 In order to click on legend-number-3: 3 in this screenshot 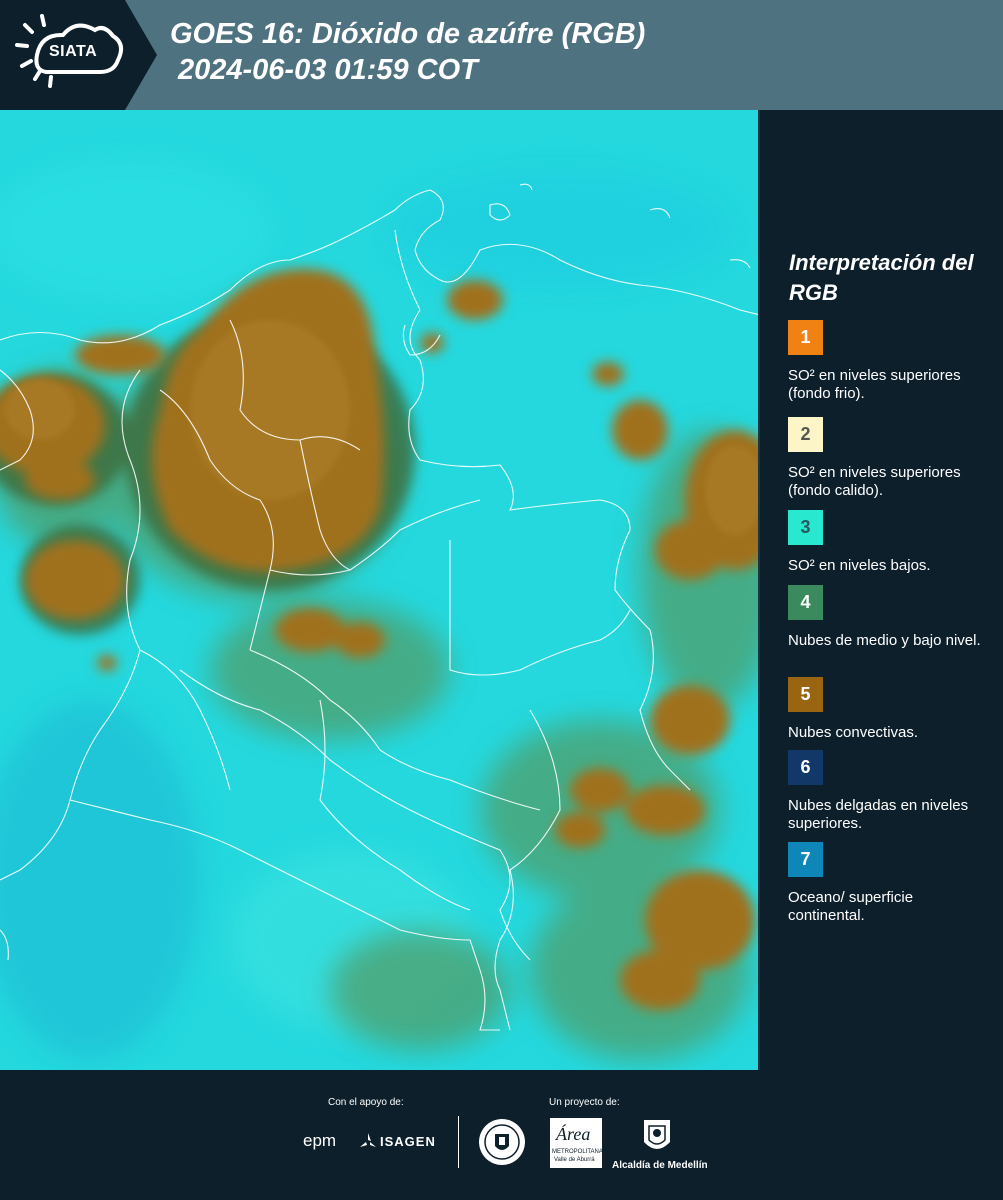, I will do `click(805, 527)`.